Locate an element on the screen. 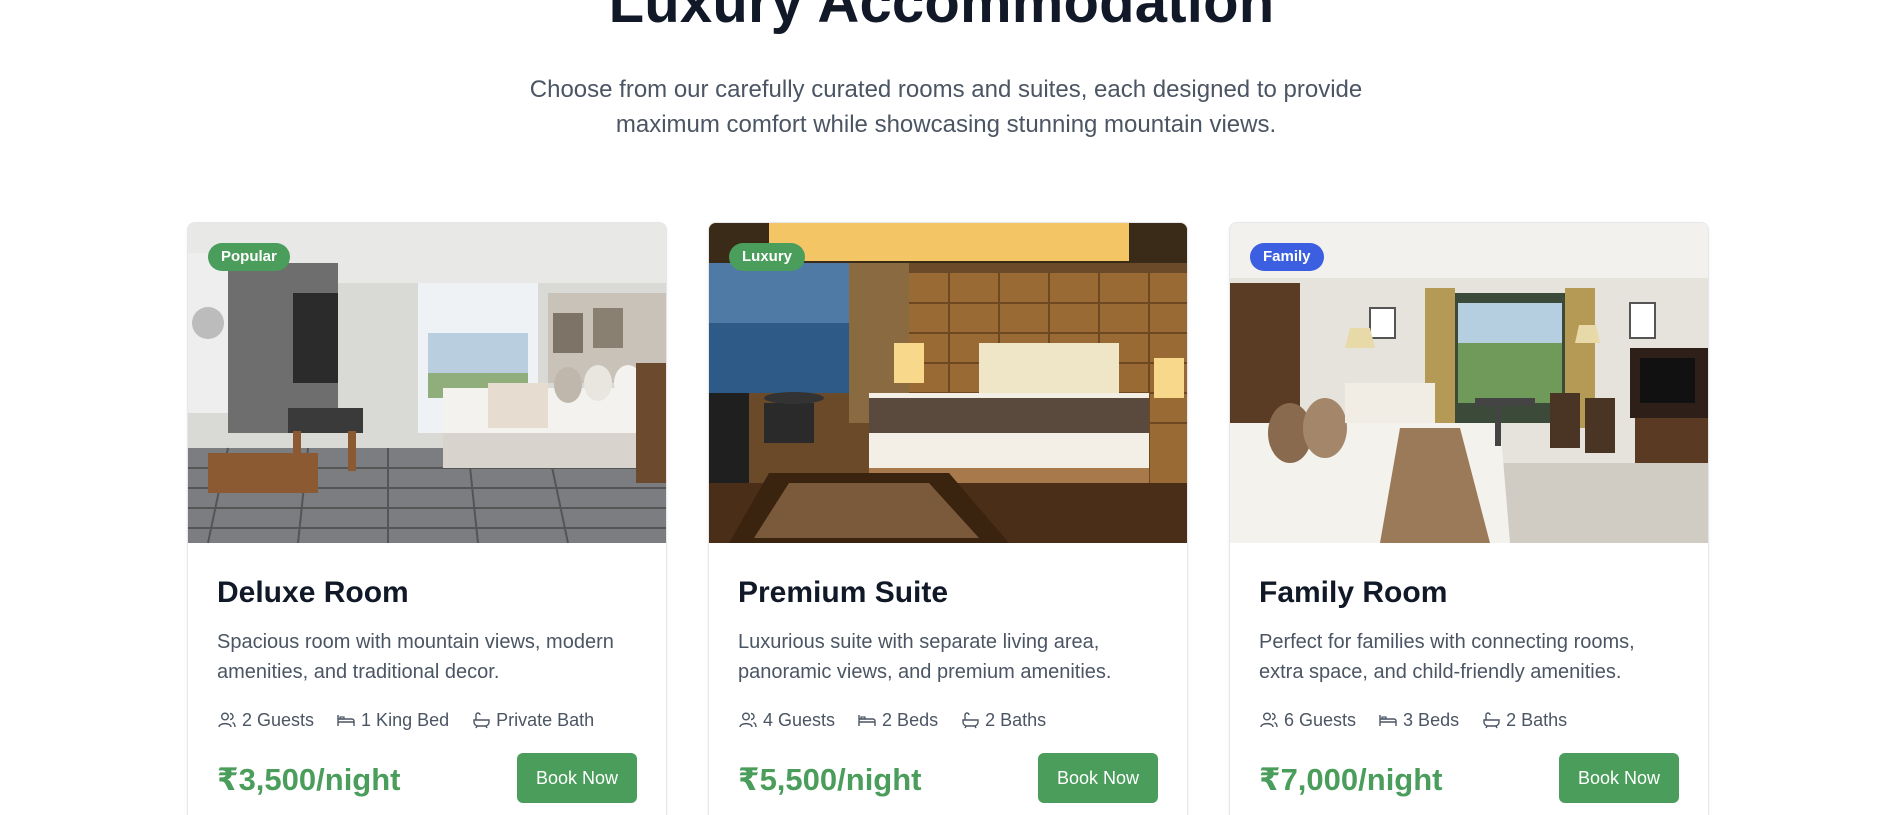 Image resolution: width=1883 pixels, height=815 pixels. feature-label: 2 Guests is located at coordinates (278, 720).